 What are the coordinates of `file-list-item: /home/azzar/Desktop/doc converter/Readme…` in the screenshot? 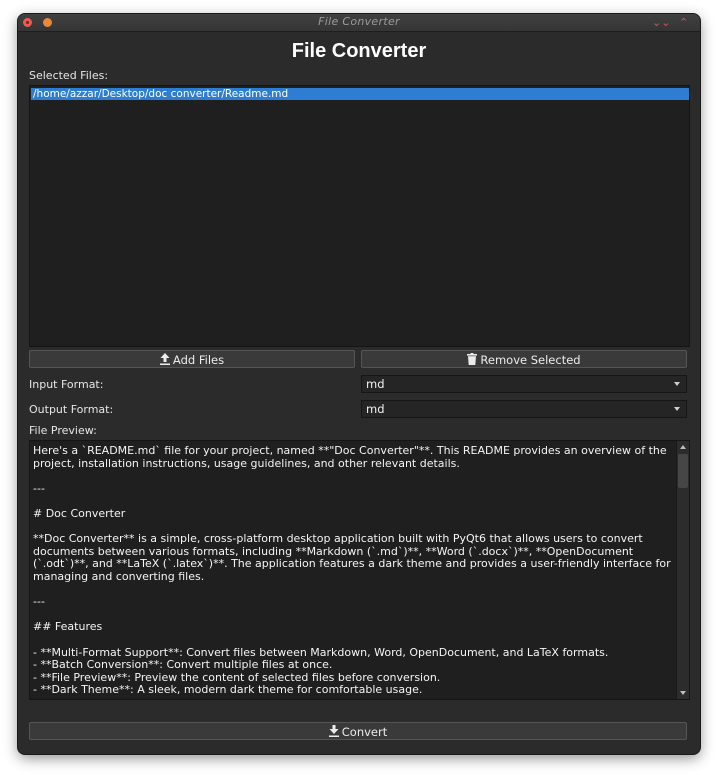 It's located at (360, 94).